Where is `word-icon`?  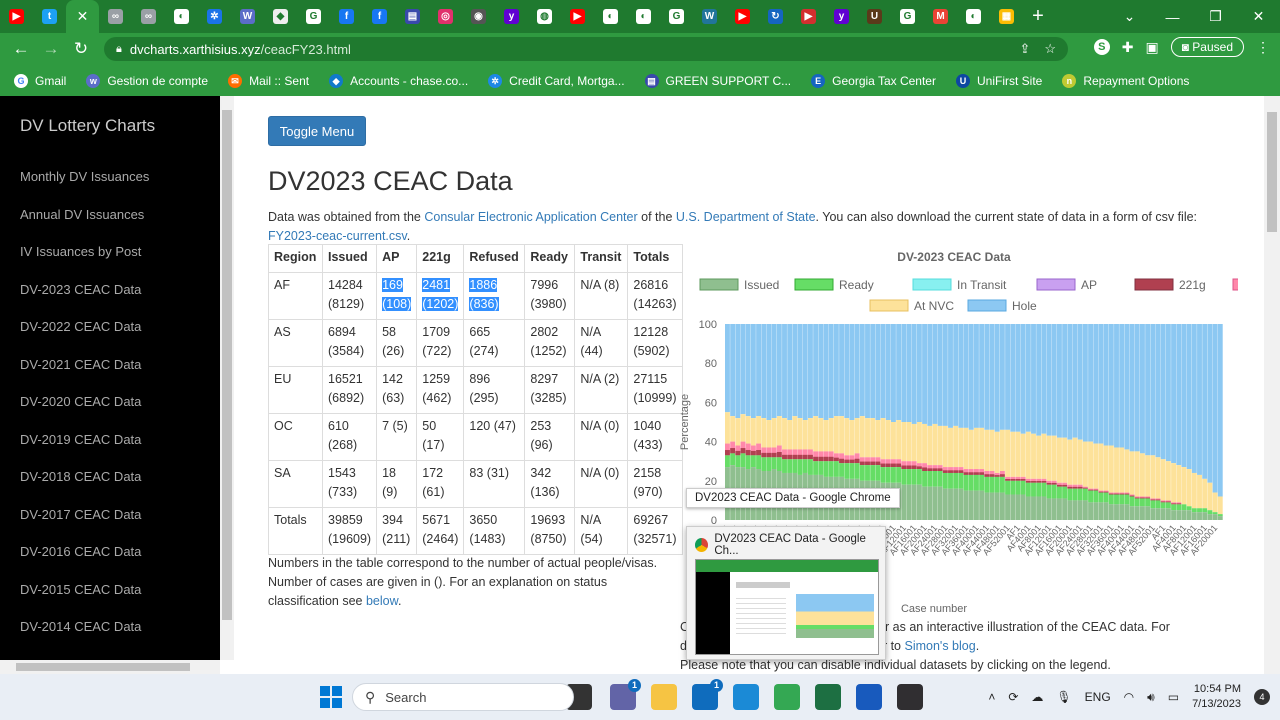 word-icon is located at coordinates (869, 697).